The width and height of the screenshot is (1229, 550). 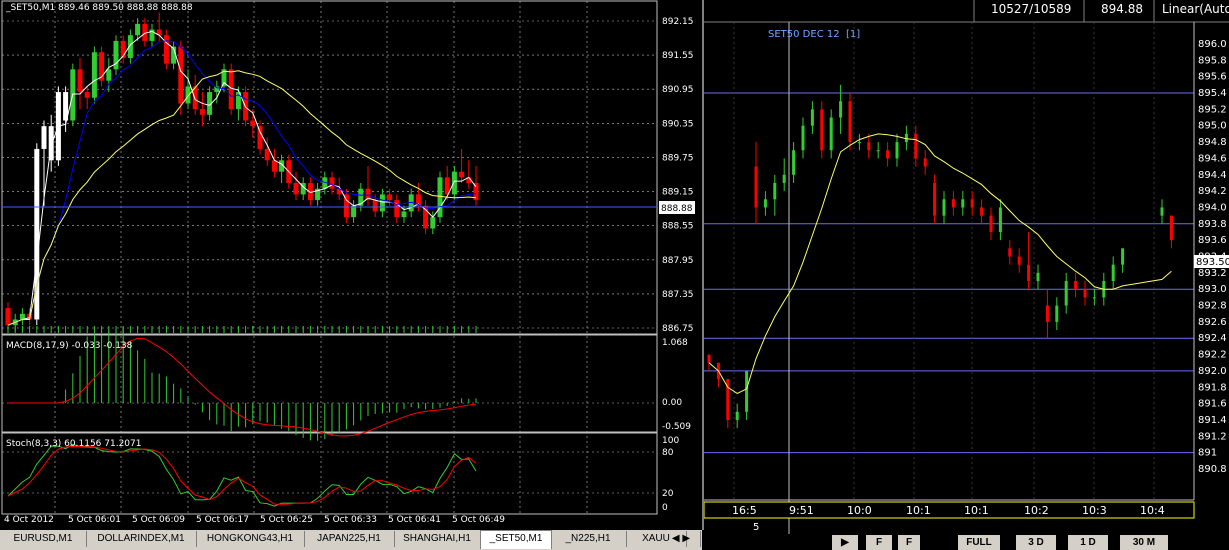 I want to click on scroll-right-icon: ▶, so click(x=685, y=538).